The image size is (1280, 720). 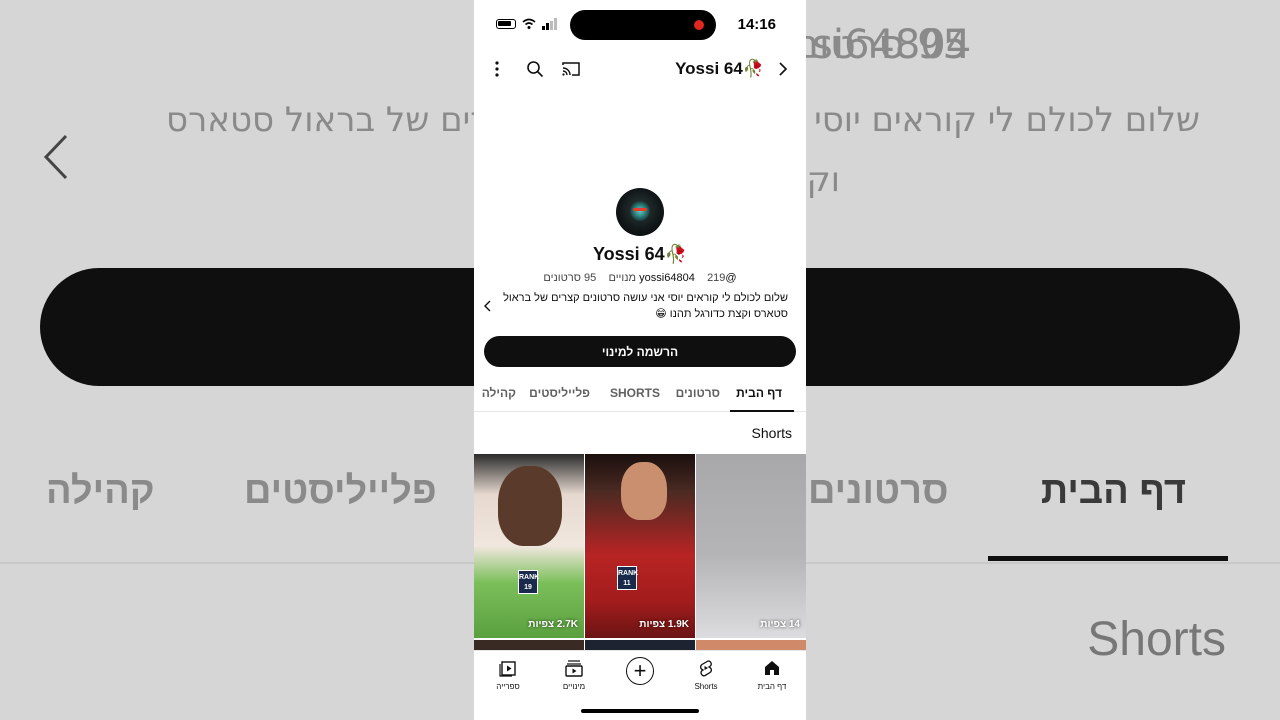 What do you see at coordinates (559, 393) in the screenshot?
I see `tab-playlists: פלייליסטים` at bounding box center [559, 393].